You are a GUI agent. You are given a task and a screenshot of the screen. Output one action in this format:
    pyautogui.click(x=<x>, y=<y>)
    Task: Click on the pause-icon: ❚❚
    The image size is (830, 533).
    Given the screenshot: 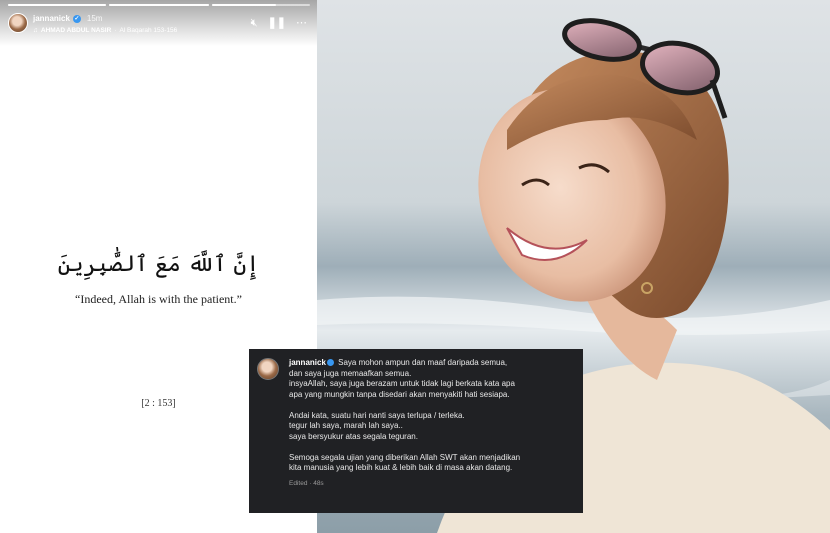 What is the action you would take?
    pyautogui.click(x=277, y=23)
    